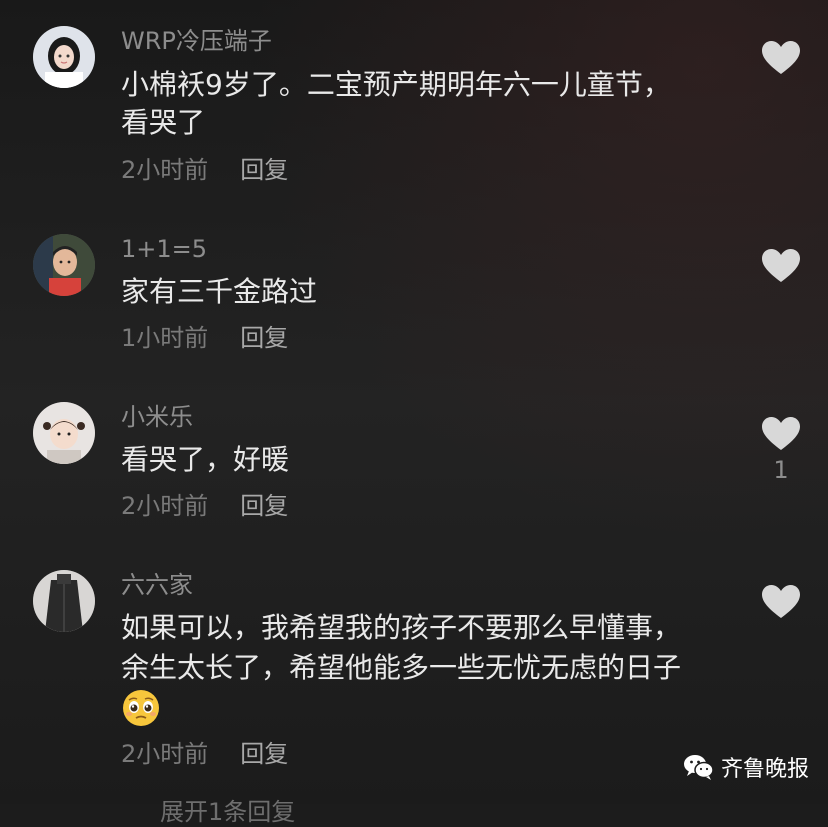  What do you see at coordinates (157, 417) in the screenshot?
I see `username: 小米乐` at bounding box center [157, 417].